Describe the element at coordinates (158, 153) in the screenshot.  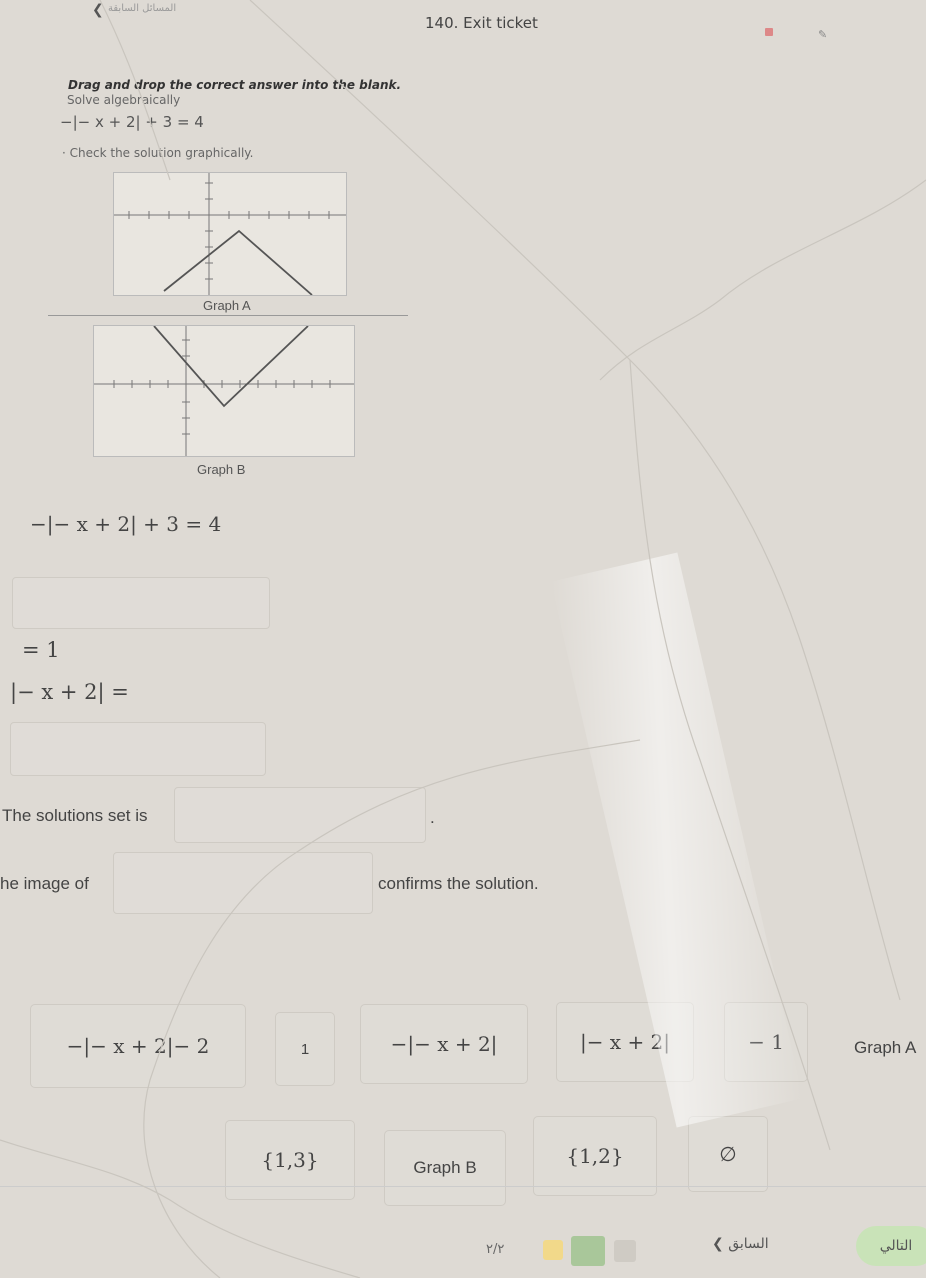
I see `check-label: · Check the solution graphically.` at that location.